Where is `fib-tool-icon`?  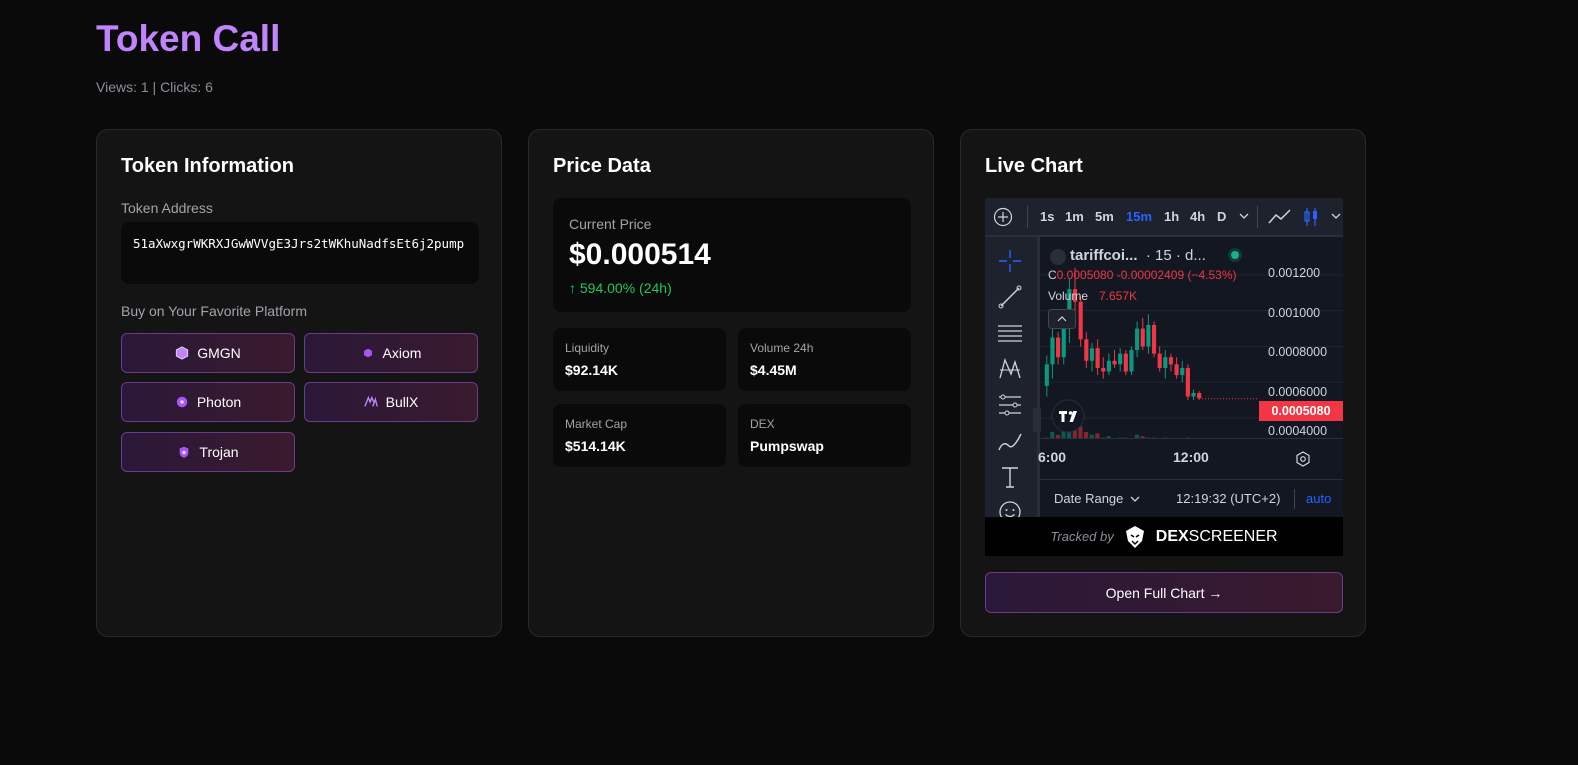 fib-tool-icon is located at coordinates (1010, 405).